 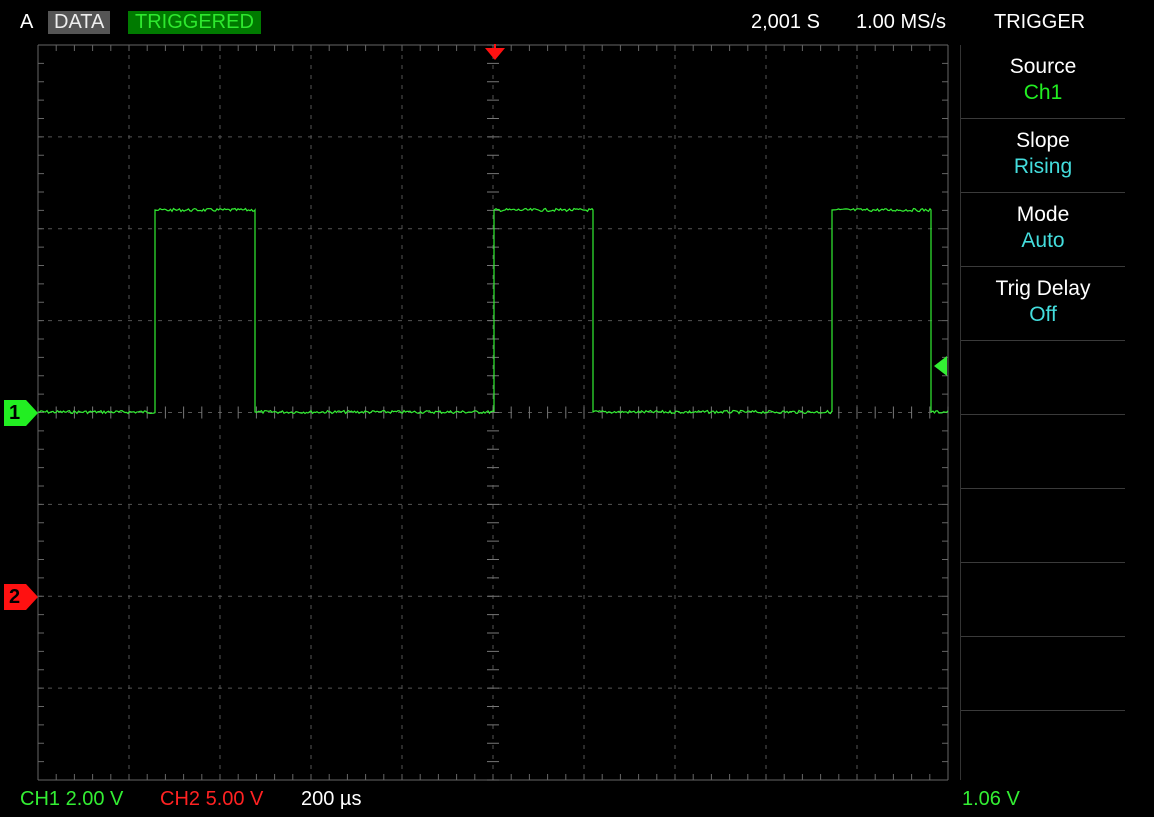 I want to click on menu-item-mode: Mode Auto, so click(x=1043, y=230).